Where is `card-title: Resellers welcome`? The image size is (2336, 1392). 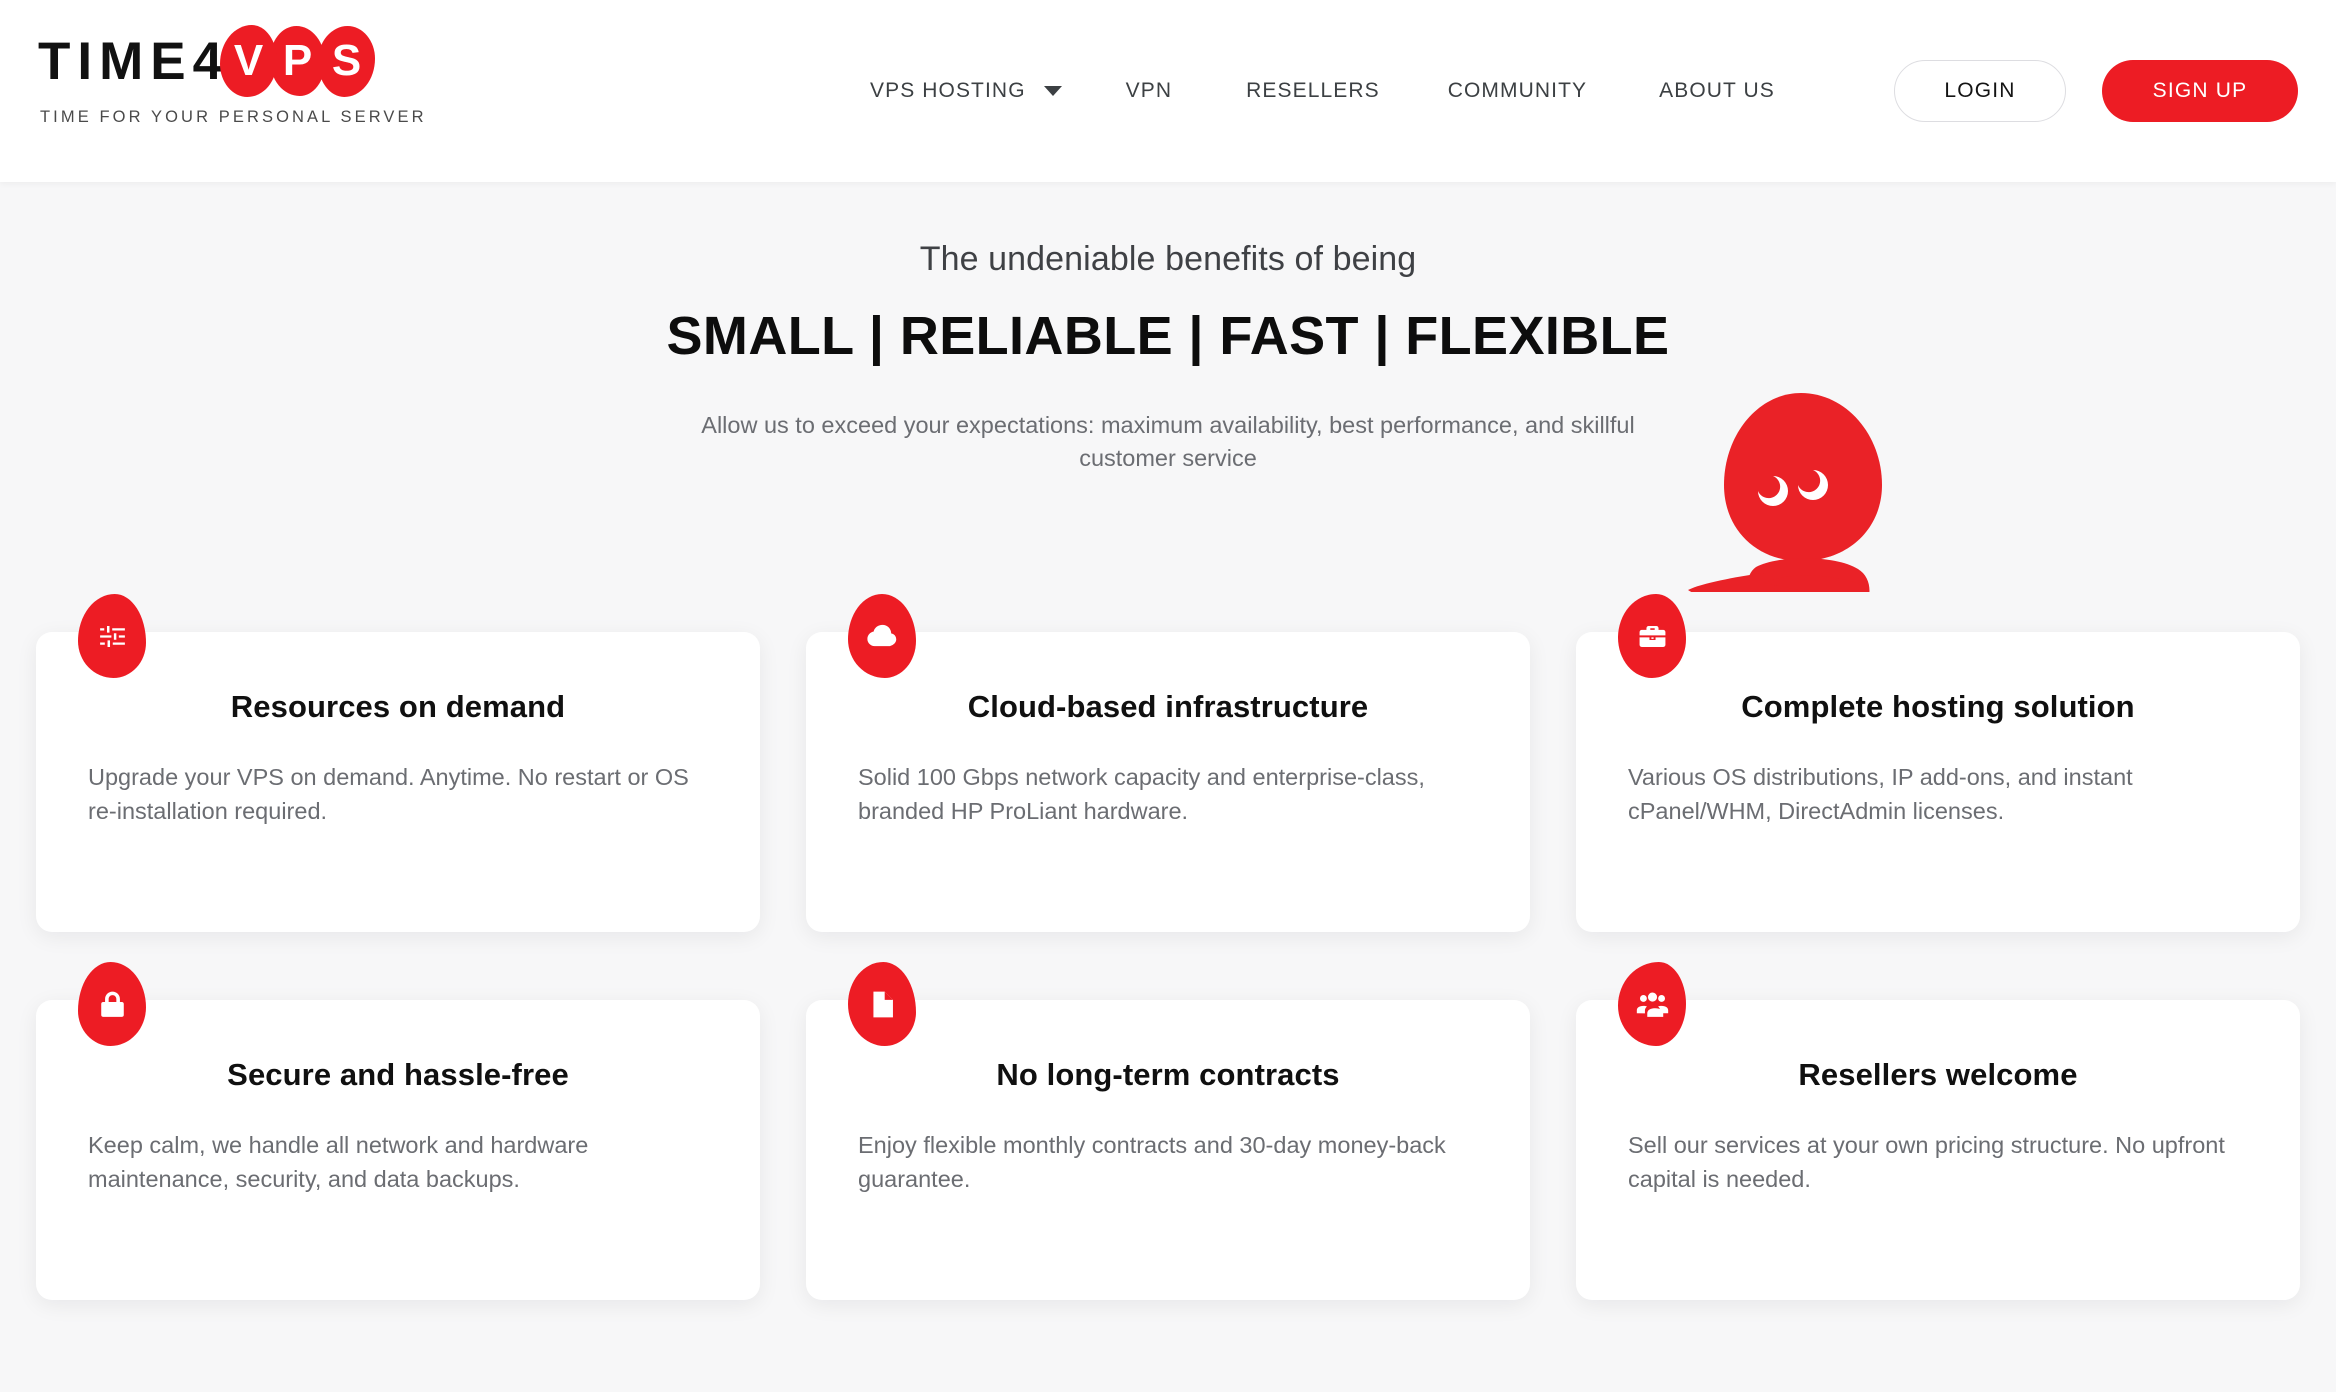
card-title: Resellers welcome is located at coordinates (1938, 1074).